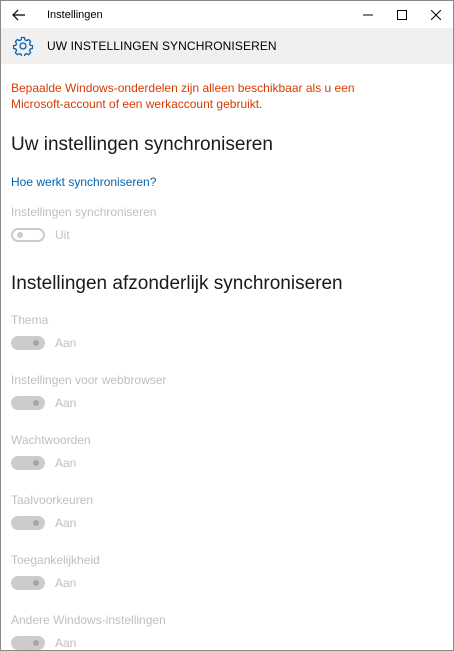  I want to click on sync-settings-setting: Instellingen synchroniseren Uit, so click(227, 224).